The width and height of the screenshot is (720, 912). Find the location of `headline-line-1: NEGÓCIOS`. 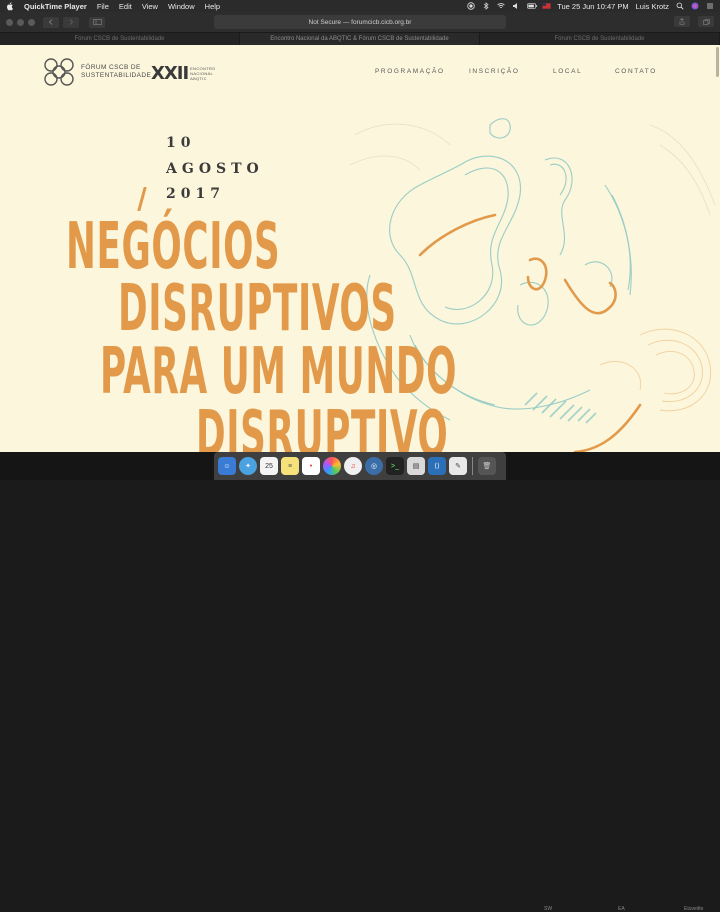

headline-line-1: NEGÓCIOS is located at coordinates (173, 247).